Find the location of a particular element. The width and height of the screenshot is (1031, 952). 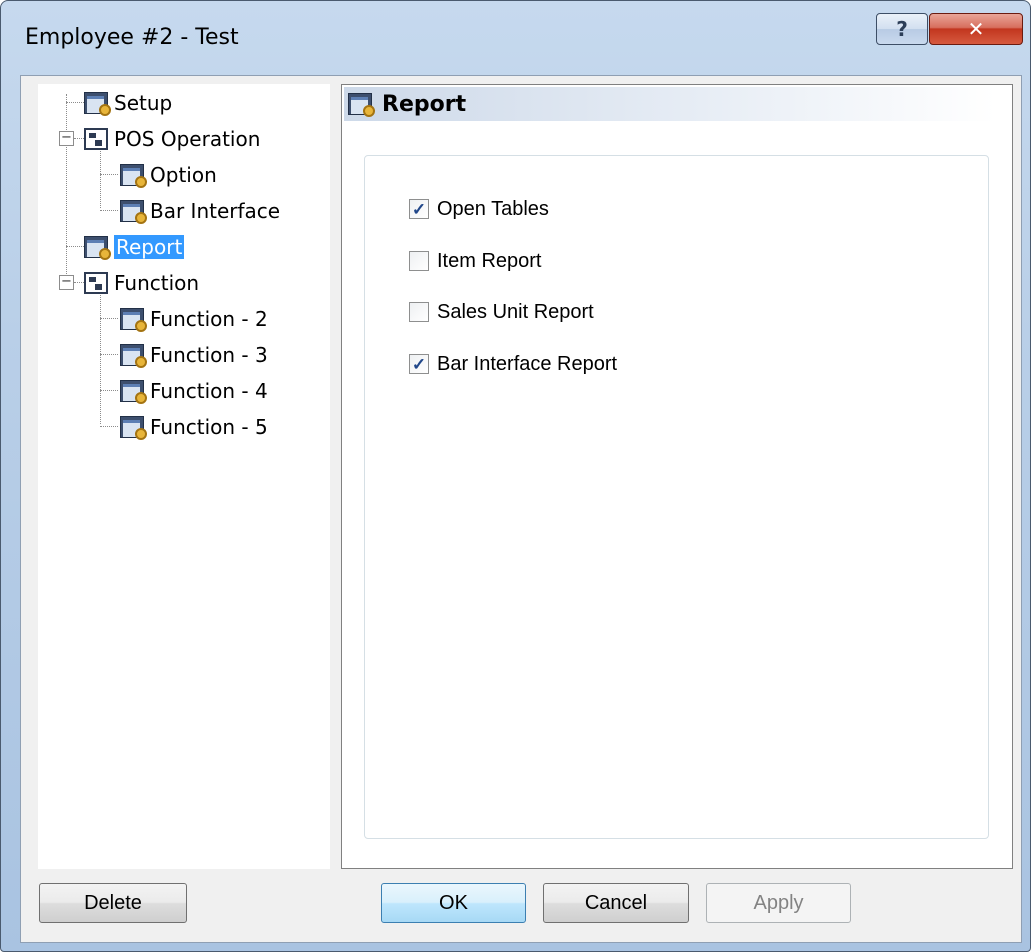

tree-item-report: Report is located at coordinates (134, 247).